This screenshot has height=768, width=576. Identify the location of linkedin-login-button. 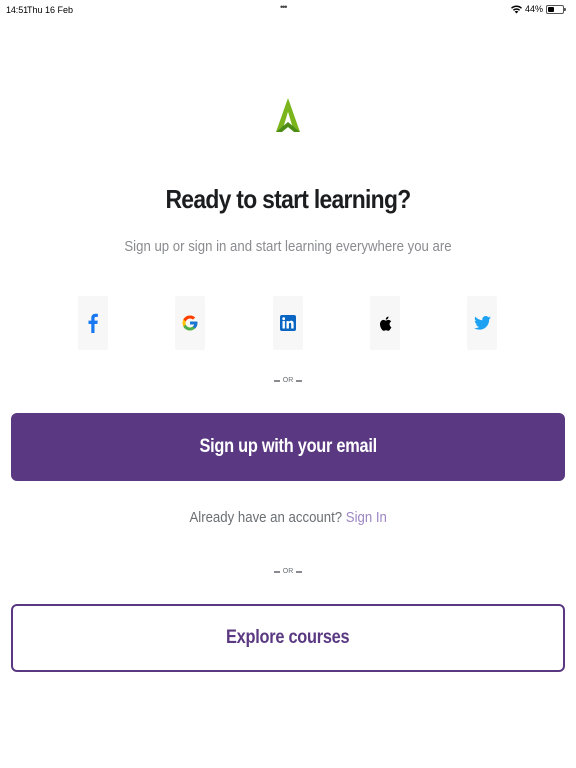
(288, 323).